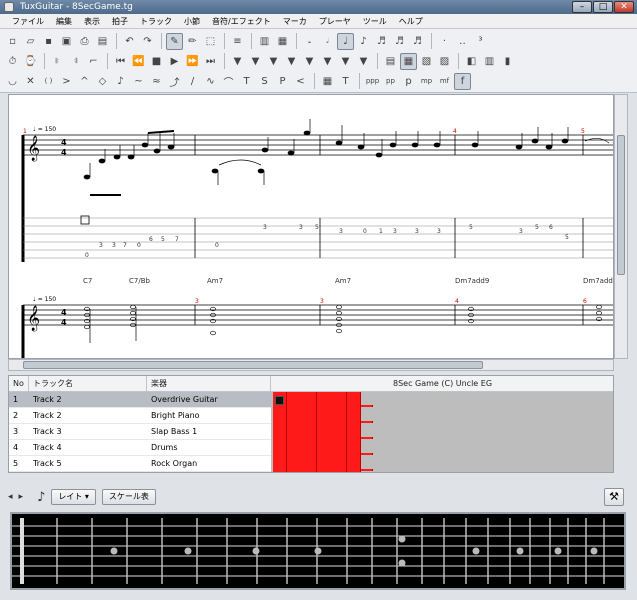 Image resolution: width=637 pixels, height=600 pixels. What do you see at coordinates (48, 81) in the screenshot?
I see `ghost-note-icon: ( )` at bounding box center [48, 81].